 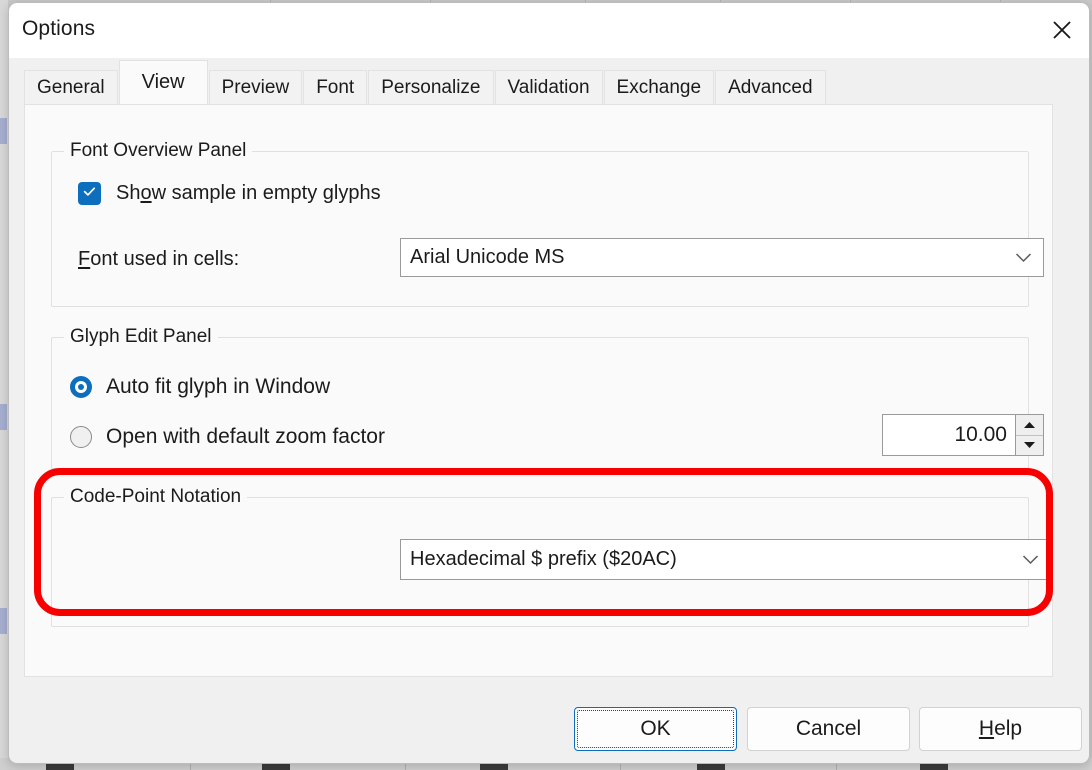 I want to click on checkbox-show-sample-in-empty-glyphs: Show sample in empty glyphs, so click(x=229, y=193).